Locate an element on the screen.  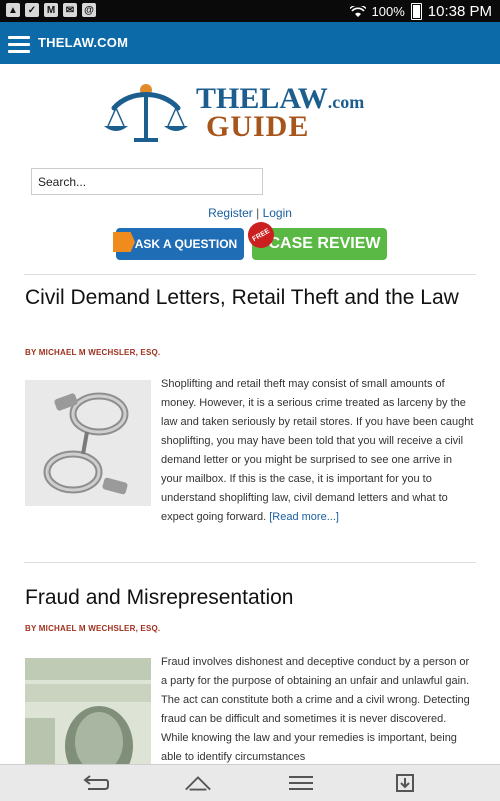
case-review-button: FREE CASE REVIEW is located at coordinates (315, 238).